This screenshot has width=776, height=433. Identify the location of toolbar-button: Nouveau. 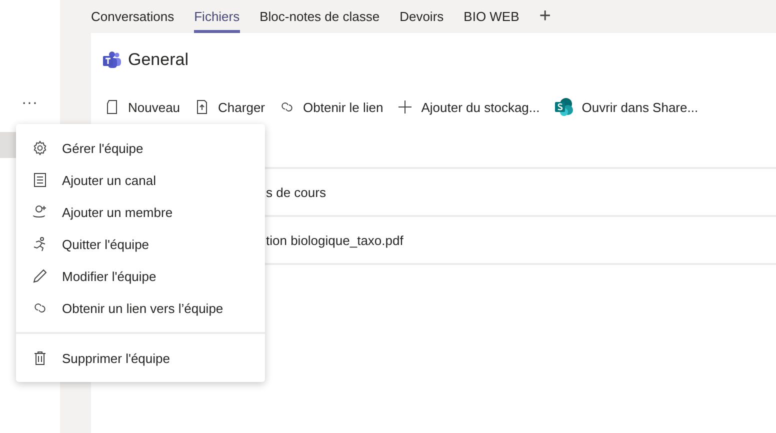
(142, 107).